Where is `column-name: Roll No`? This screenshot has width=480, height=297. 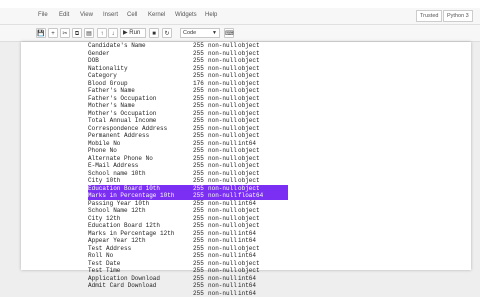 column-name: Roll No is located at coordinates (100, 256).